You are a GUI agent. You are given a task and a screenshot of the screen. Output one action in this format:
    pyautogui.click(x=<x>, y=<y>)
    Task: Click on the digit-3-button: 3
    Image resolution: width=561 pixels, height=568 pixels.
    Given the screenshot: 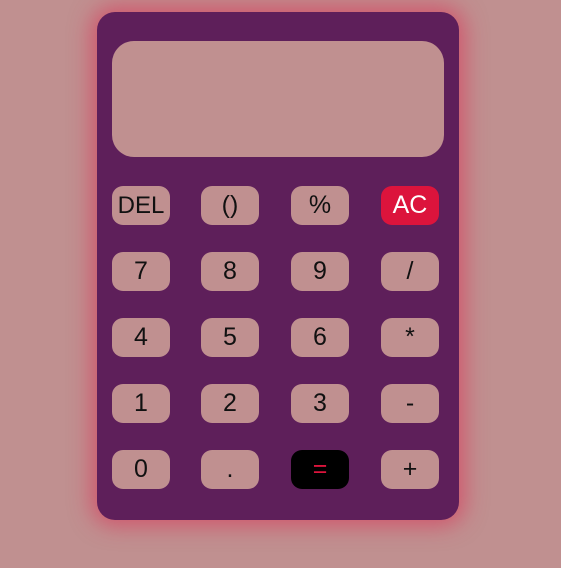 What is the action you would take?
    pyautogui.click(x=320, y=403)
    